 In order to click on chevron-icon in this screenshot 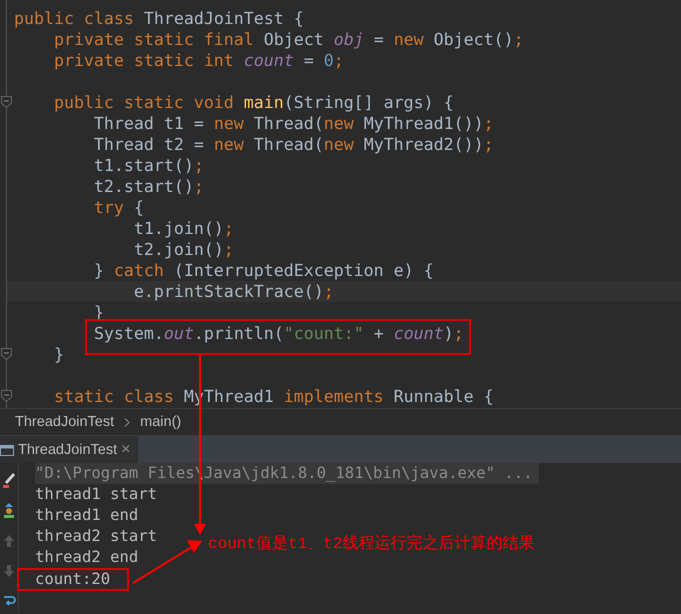, I will do `click(127, 422)`.